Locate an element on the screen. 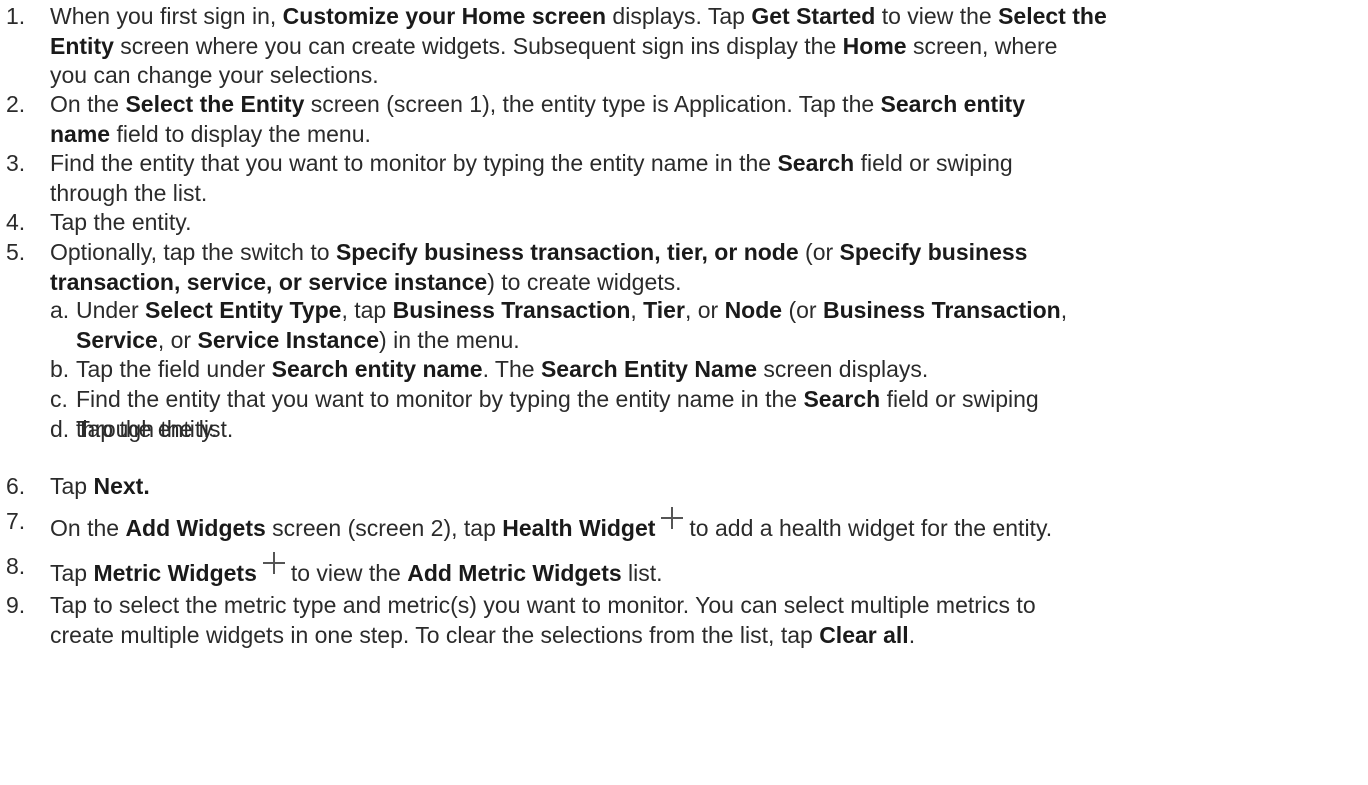 The height and width of the screenshot is (785, 1368). step-text-line: Tap Next. is located at coordinates (100, 487).